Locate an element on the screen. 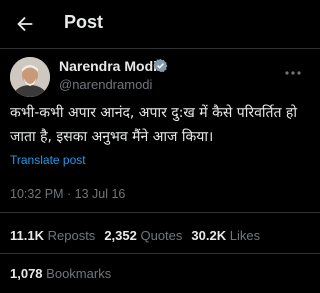  verified-badge-icon is located at coordinates (160, 65).